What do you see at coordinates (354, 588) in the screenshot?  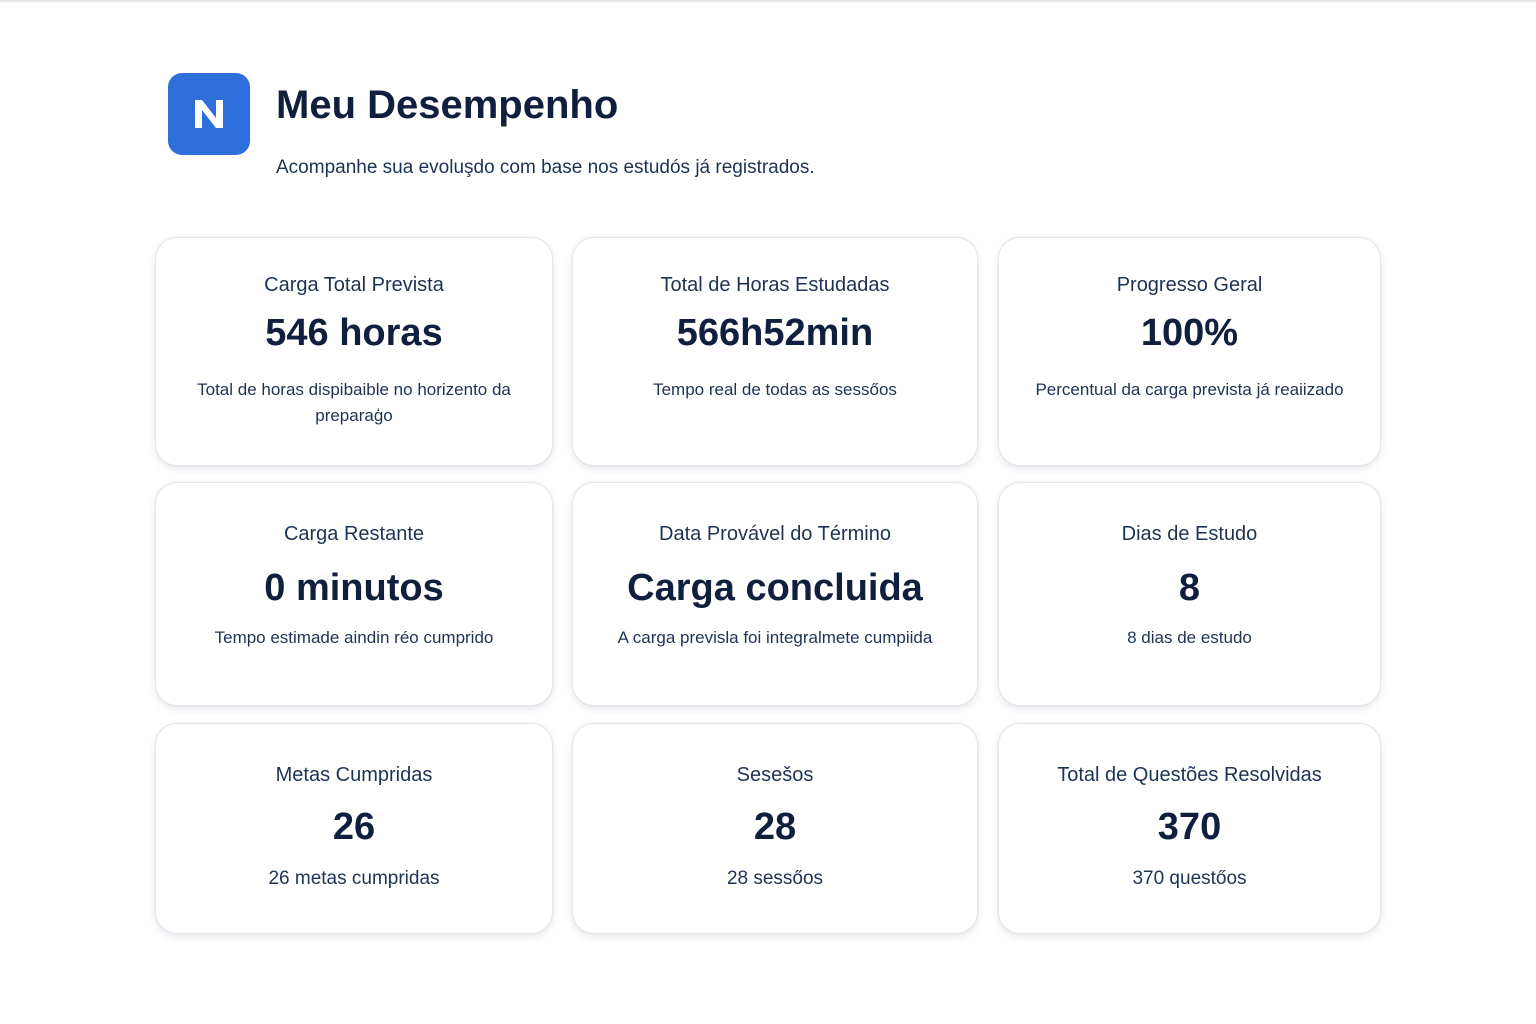 I see `card-value: 0 minutos` at bounding box center [354, 588].